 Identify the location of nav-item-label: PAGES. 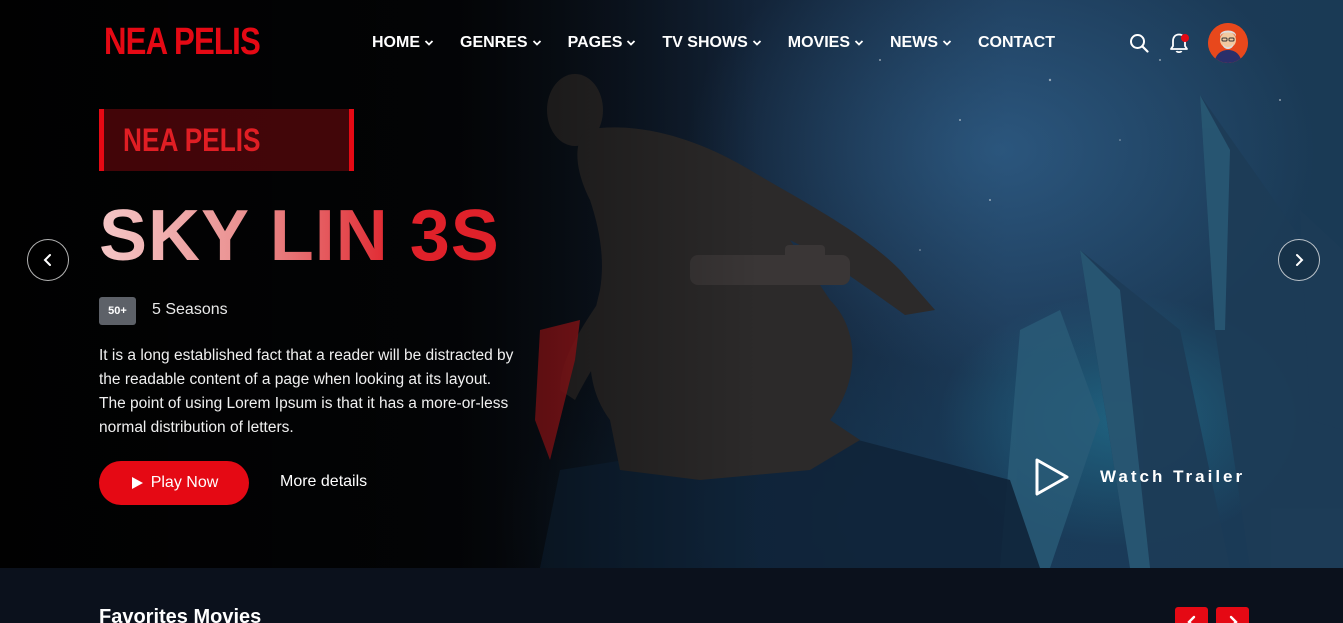
(595, 42).